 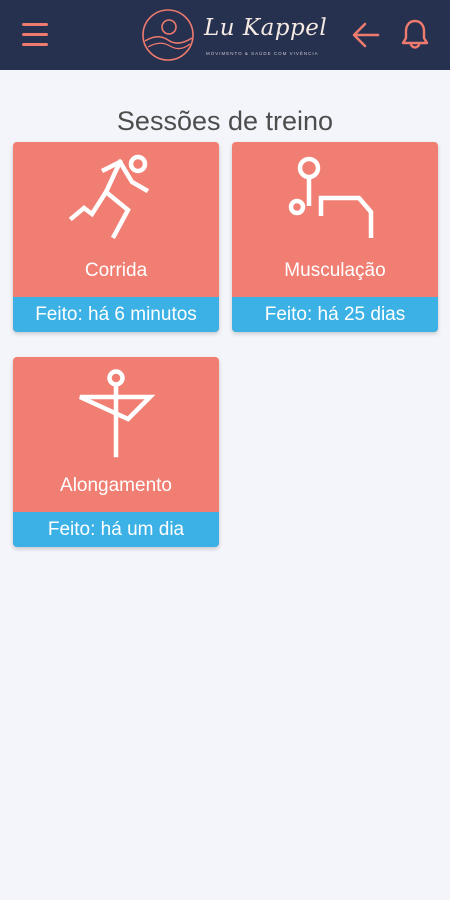 I want to click on session-name: Musculação, so click(x=335, y=270).